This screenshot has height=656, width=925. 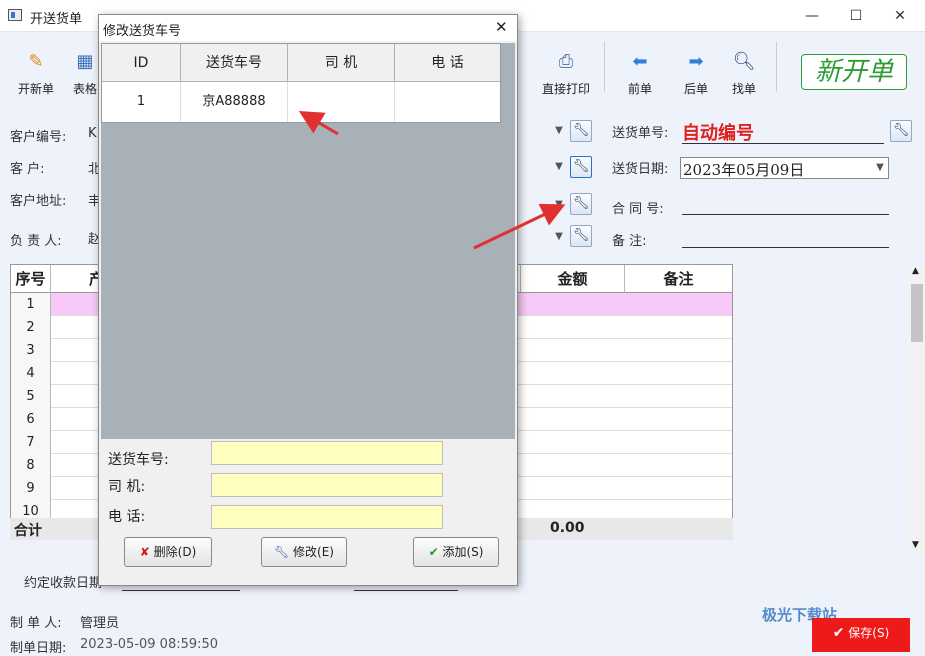 I want to click on annotation-arrows, so click(x=432, y=180).